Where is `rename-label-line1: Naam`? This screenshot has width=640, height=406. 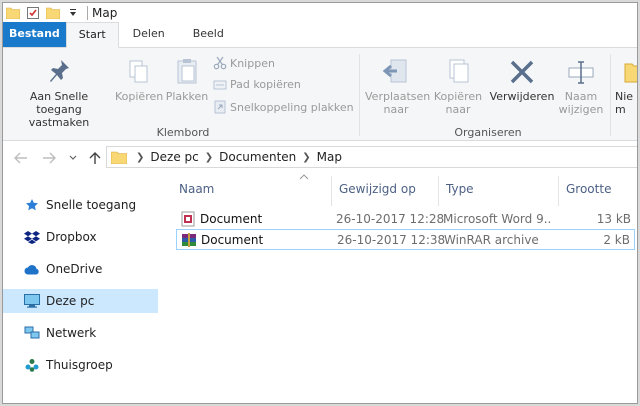
rename-label-line1: Naam is located at coordinates (581, 96).